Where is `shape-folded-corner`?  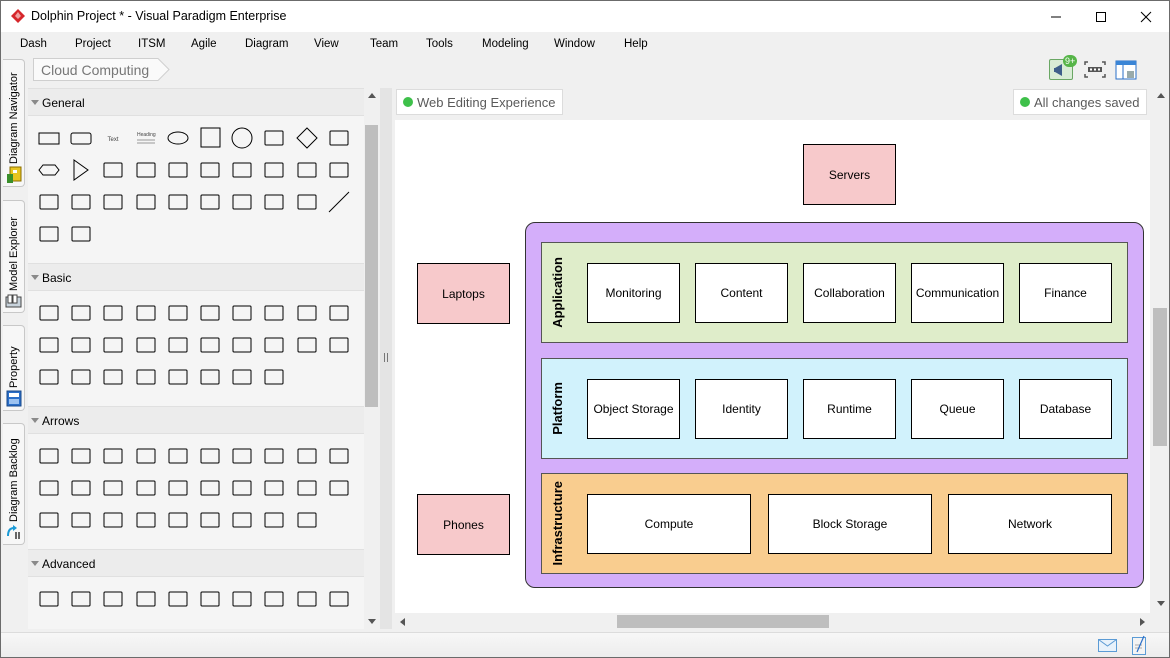 shape-folded-corner is located at coordinates (274, 313).